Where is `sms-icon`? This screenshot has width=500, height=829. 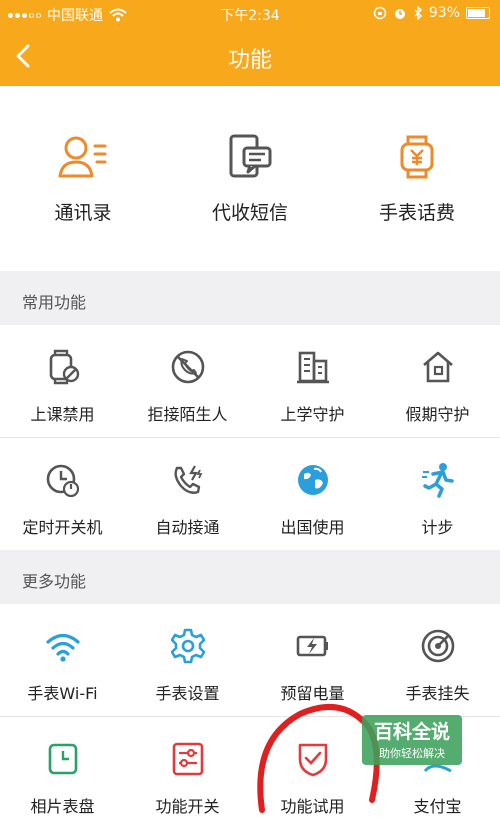 sms-icon is located at coordinates (250, 156).